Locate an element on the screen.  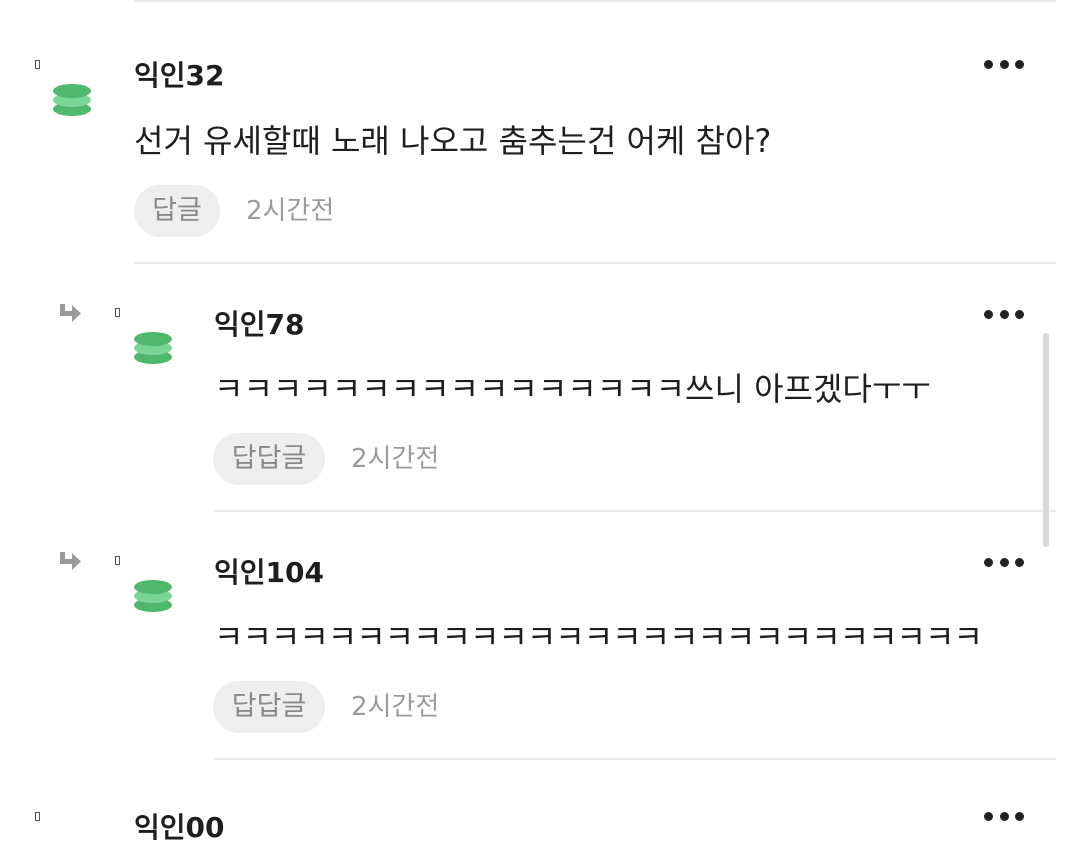
comment-text: 선거 유세할때 노래 나오고 춤추는건 어케 참아? is located at coordinates (453, 141).